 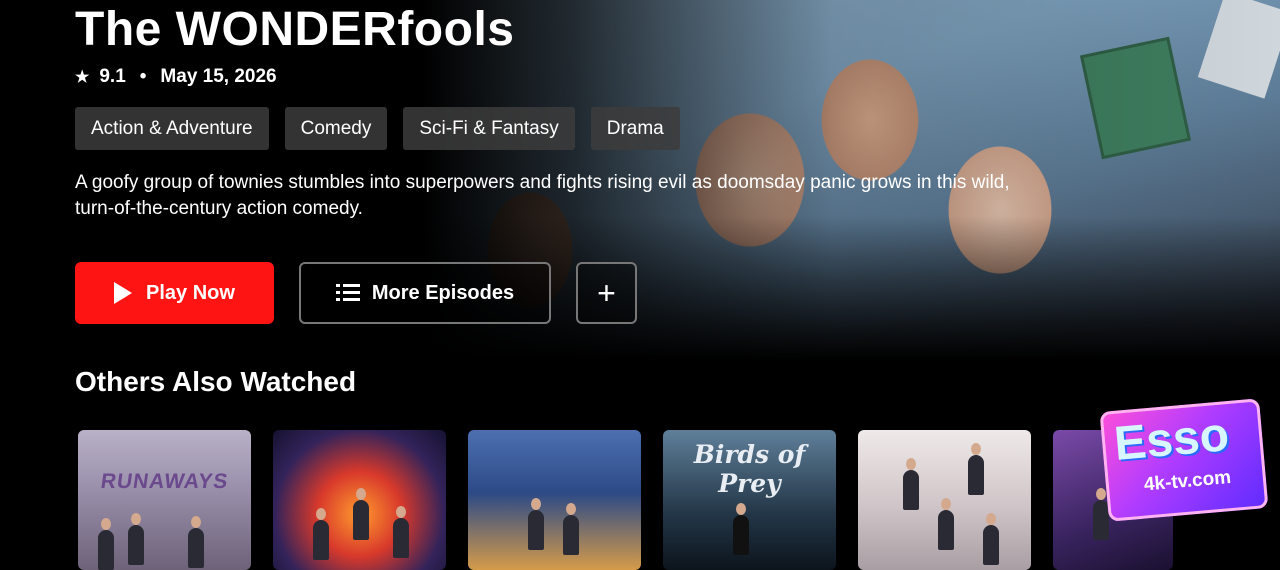 What do you see at coordinates (489, 128) in the screenshot?
I see `genre-chip: Sci-Fi & Fantasy` at bounding box center [489, 128].